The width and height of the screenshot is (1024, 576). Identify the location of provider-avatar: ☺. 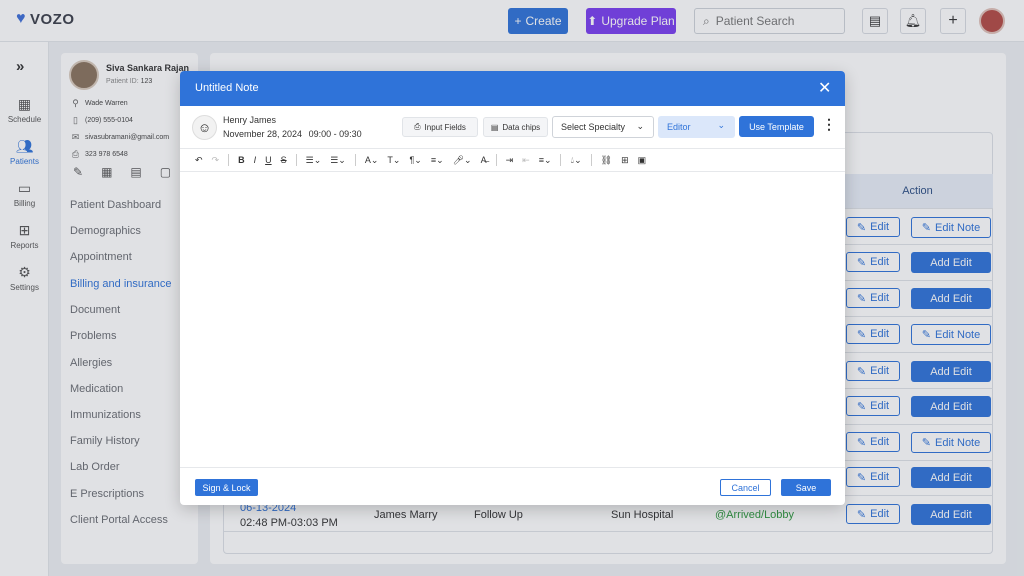
(204, 127).